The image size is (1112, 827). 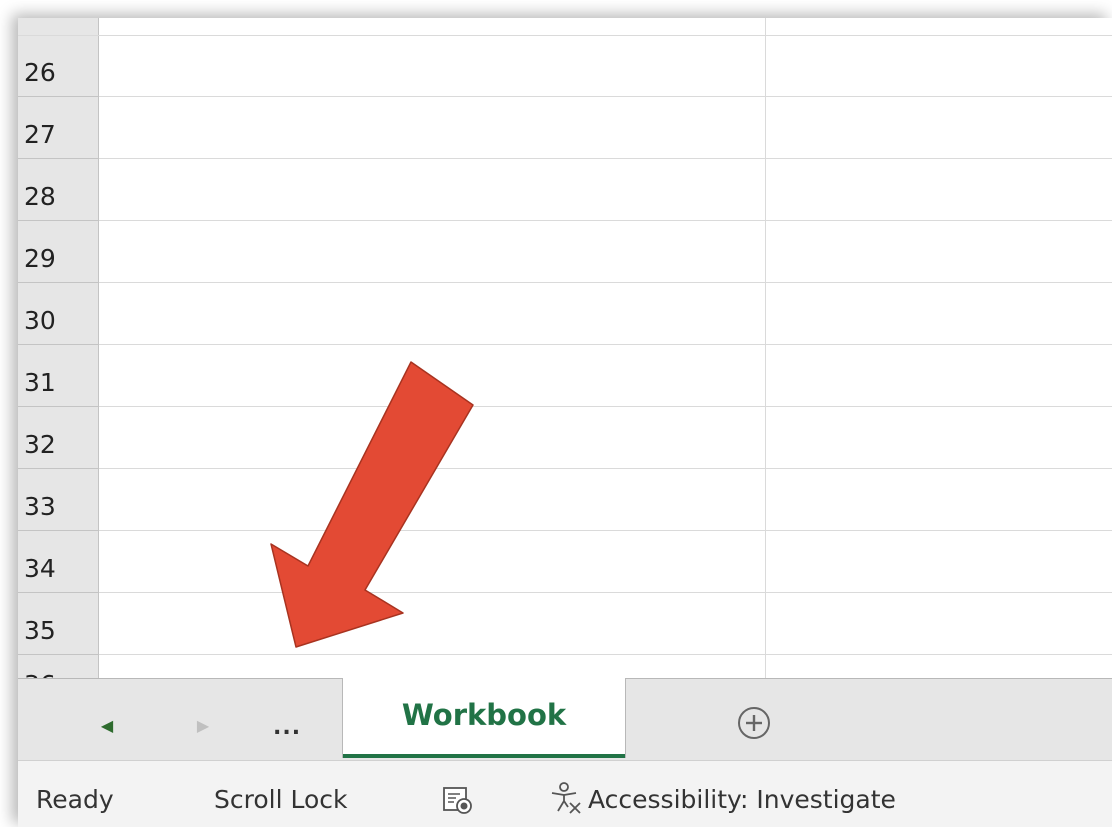 I want to click on prev-sheet-button: ◀, so click(x=107, y=726).